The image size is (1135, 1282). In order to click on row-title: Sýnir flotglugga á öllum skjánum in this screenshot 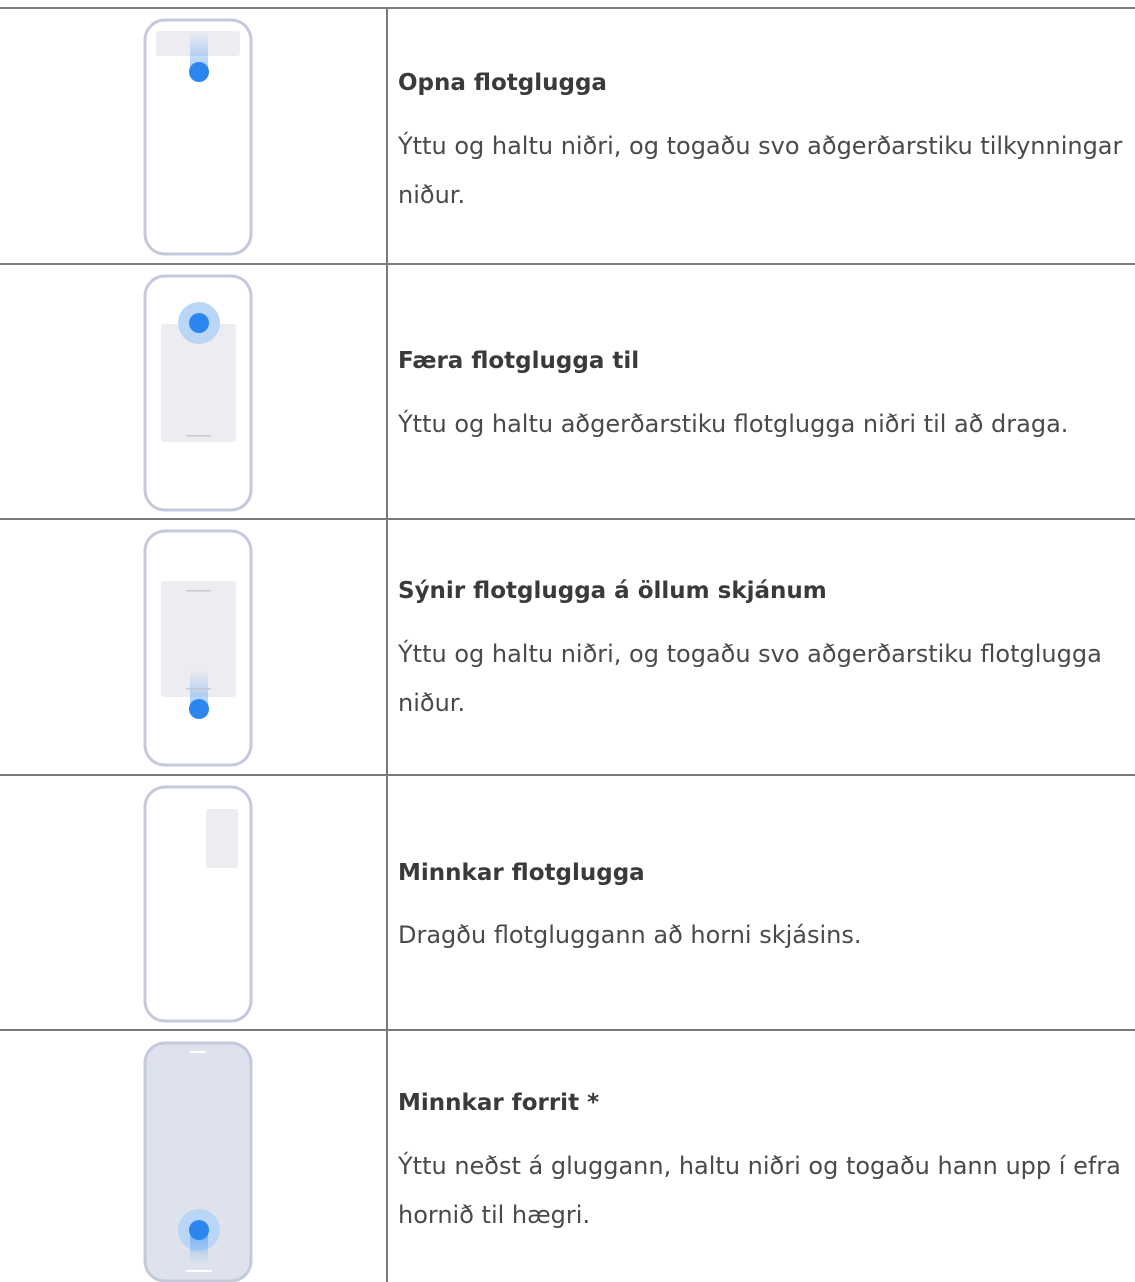, I will do `click(612, 591)`.